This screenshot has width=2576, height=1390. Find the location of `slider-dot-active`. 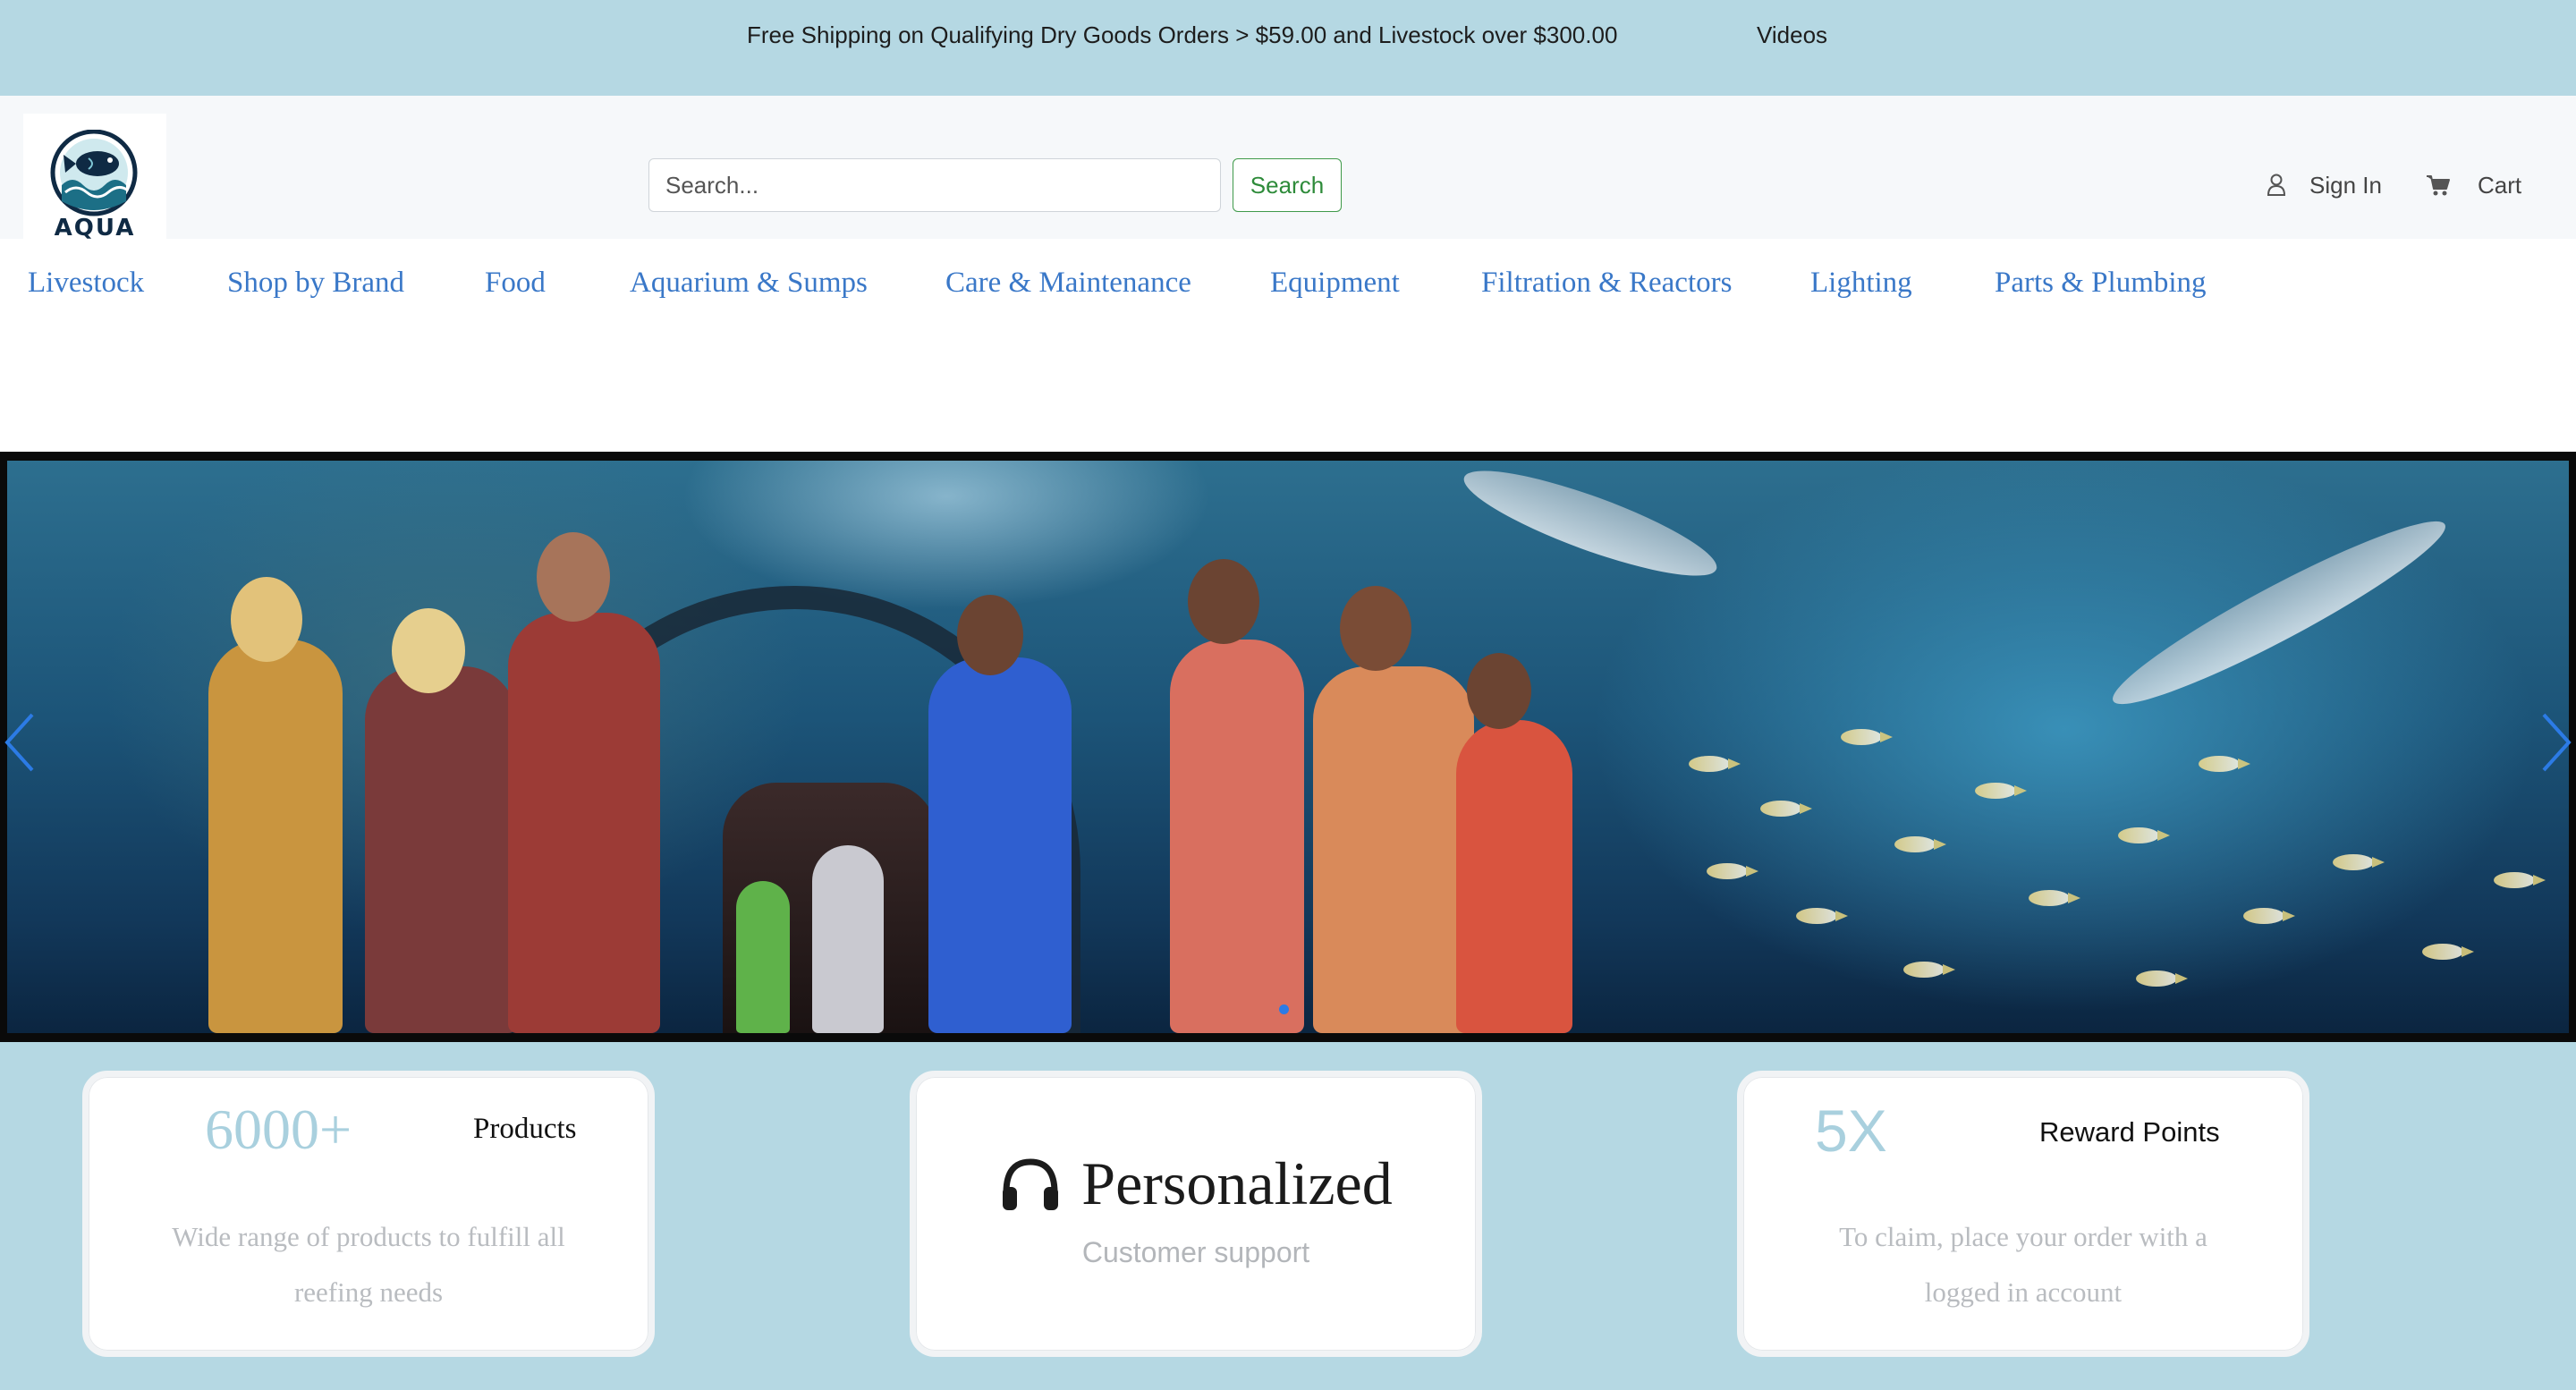

slider-dot-active is located at coordinates (1284, 1009).